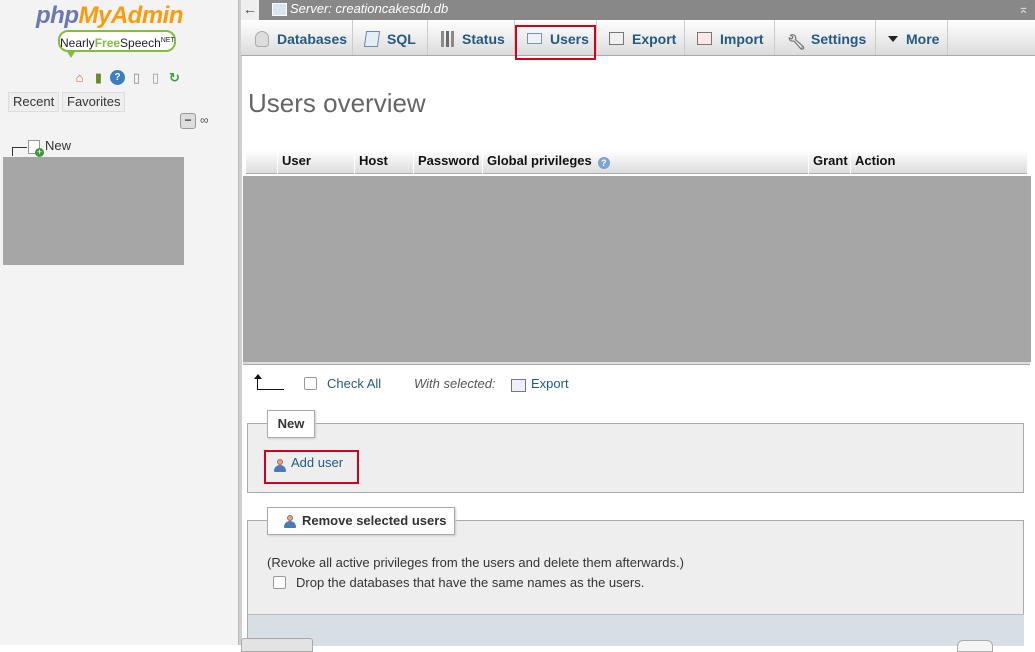  What do you see at coordinates (310, 383) in the screenshot?
I see `check-all-checkbox` at bounding box center [310, 383].